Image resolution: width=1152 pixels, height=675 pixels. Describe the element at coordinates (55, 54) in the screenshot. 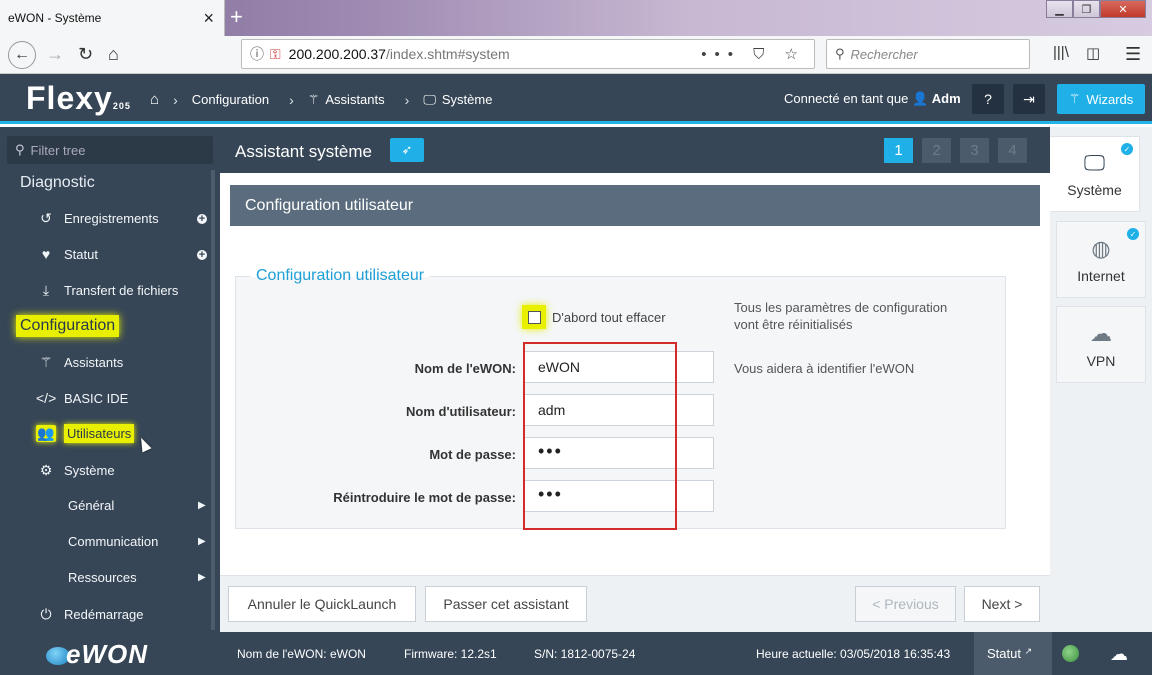

I see `forward-icon: →` at that location.